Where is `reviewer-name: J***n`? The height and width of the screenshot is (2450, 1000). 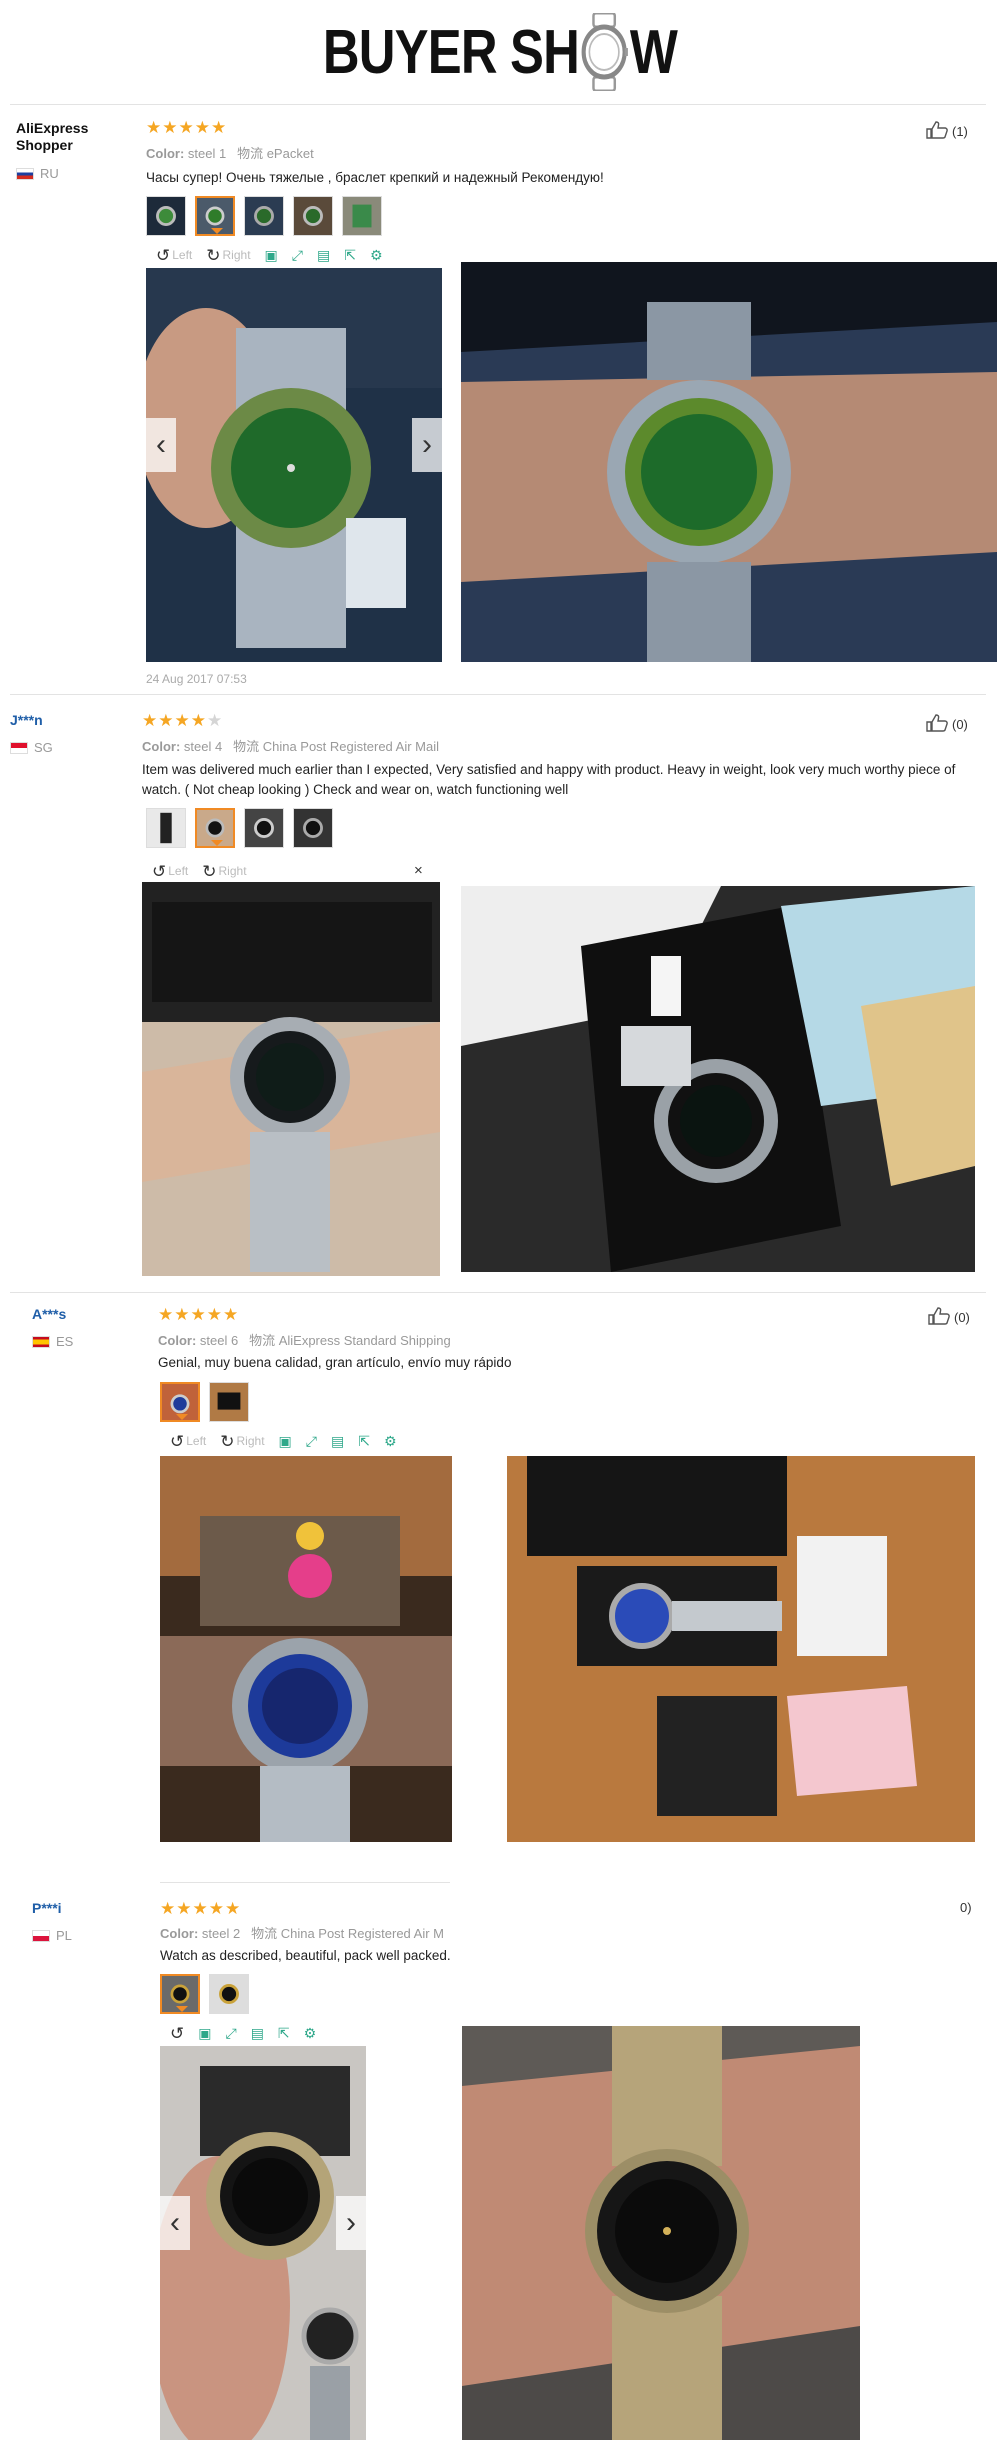 reviewer-name: J***n is located at coordinates (26, 720).